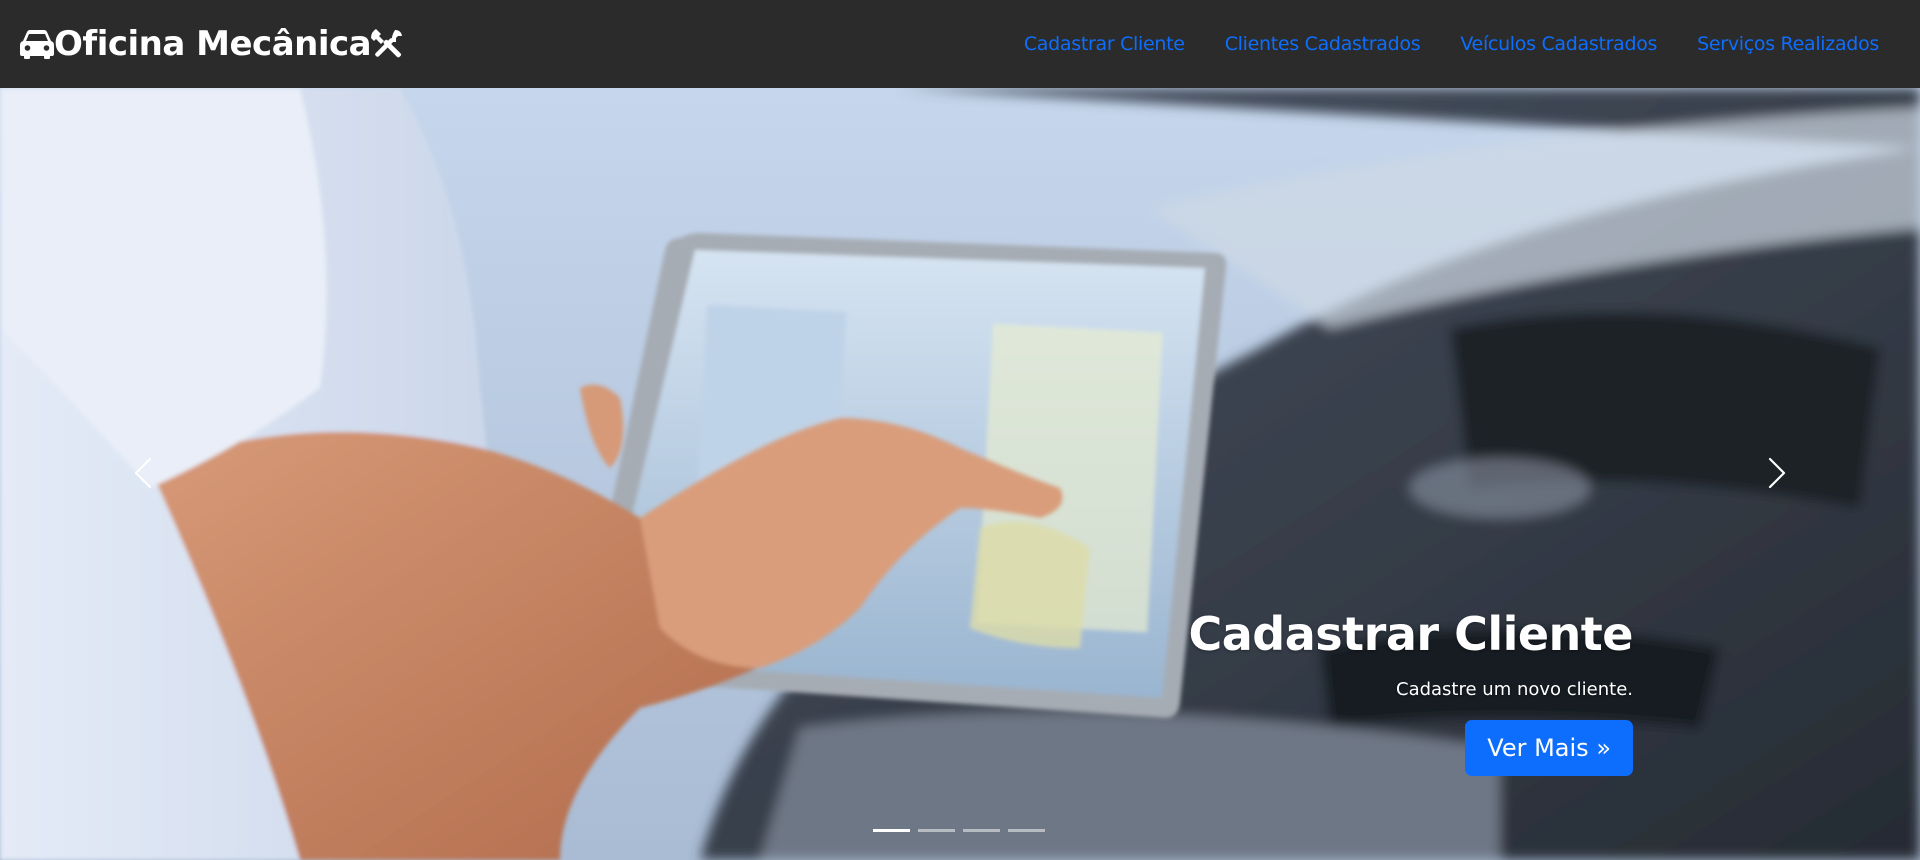 The width and height of the screenshot is (1920, 860). I want to click on brand-name: Oficina Mecânica, so click(213, 44).